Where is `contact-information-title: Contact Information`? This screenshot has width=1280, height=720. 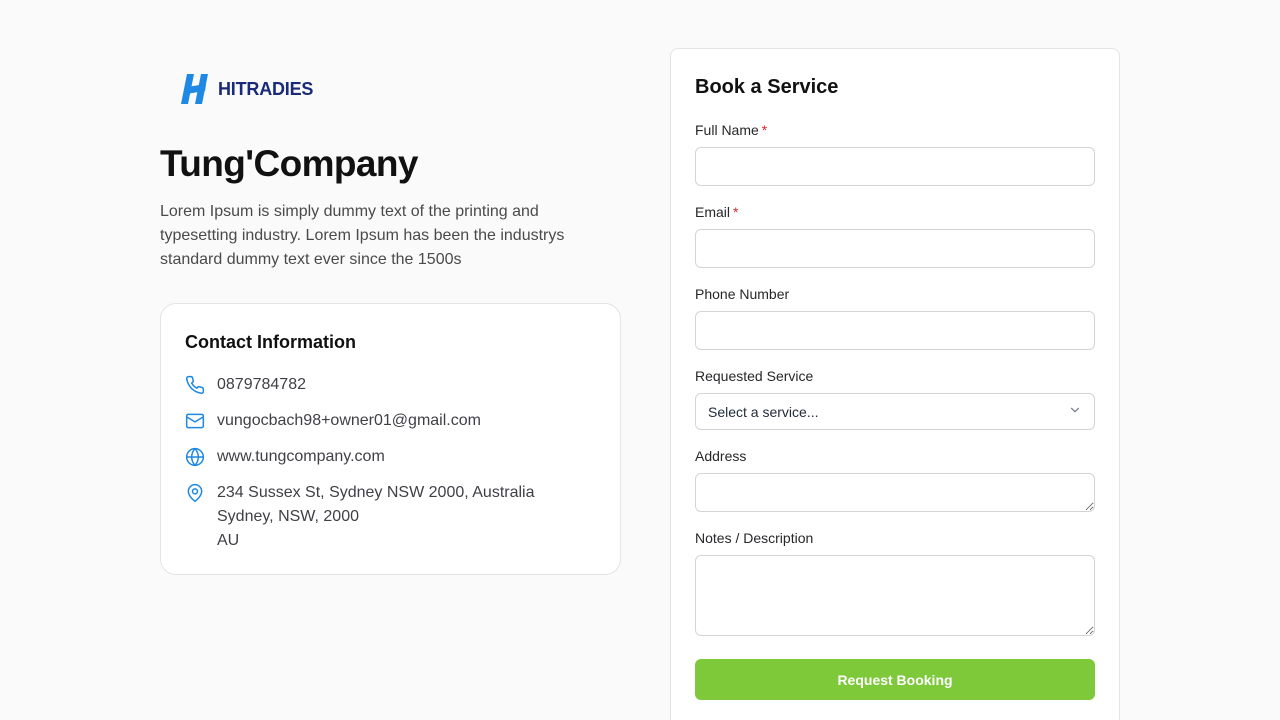 contact-information-title: Contact Information is located at coordinates (270, 342).